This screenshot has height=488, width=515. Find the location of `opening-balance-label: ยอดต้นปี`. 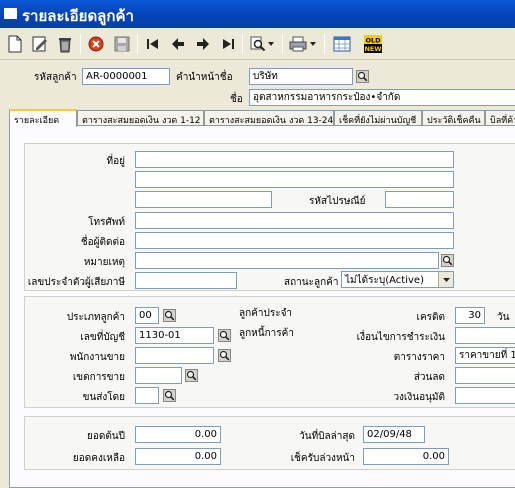

opening-balance-label: ยอดต้นปี is located at coordinates (105, 436).